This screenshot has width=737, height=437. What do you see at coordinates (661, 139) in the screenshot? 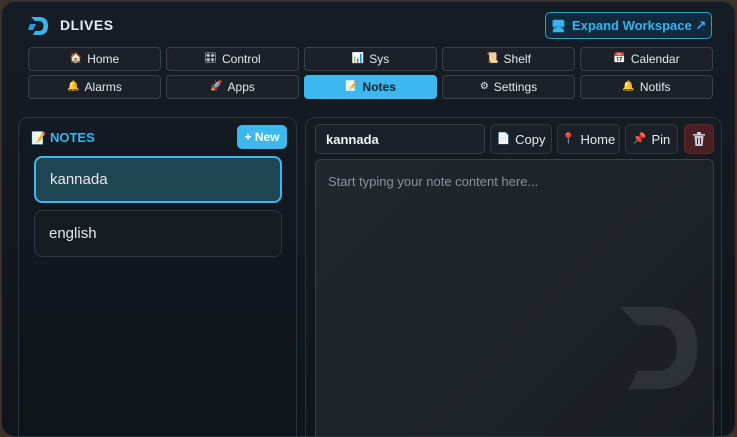
I see `pin-label: Pin` at bounding box center [661, 139].